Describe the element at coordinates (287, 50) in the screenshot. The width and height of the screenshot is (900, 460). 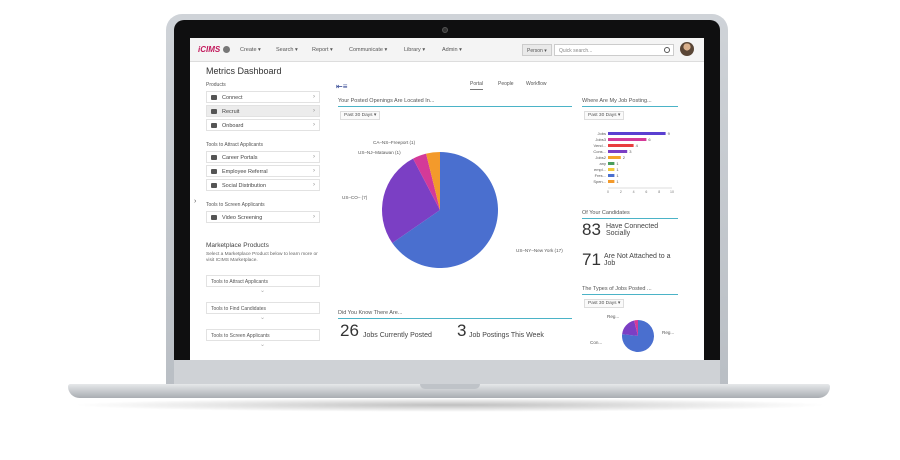
I see `nav-search: Search ▾` at that location.